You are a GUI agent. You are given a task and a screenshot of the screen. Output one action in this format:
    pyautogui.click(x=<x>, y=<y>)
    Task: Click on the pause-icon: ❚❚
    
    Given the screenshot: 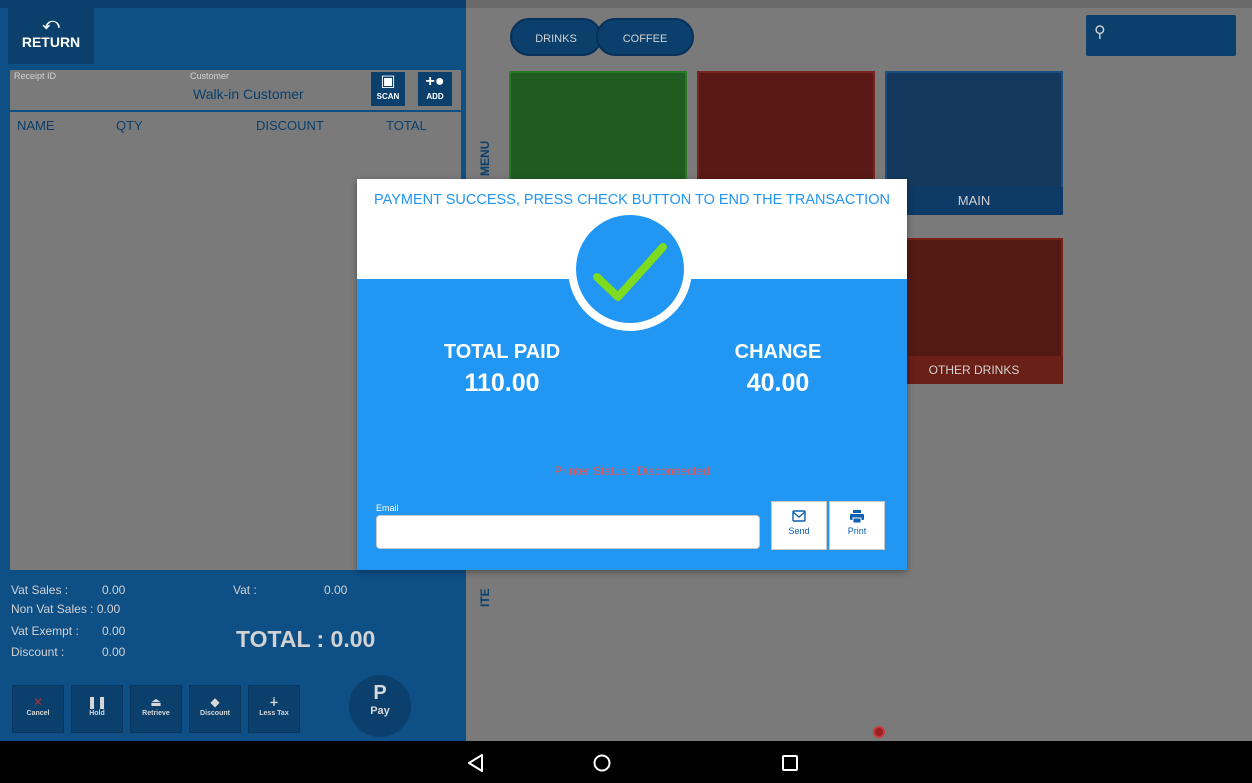 What is the action you would take?
    pyautogui.click(x=97, y=702)
    